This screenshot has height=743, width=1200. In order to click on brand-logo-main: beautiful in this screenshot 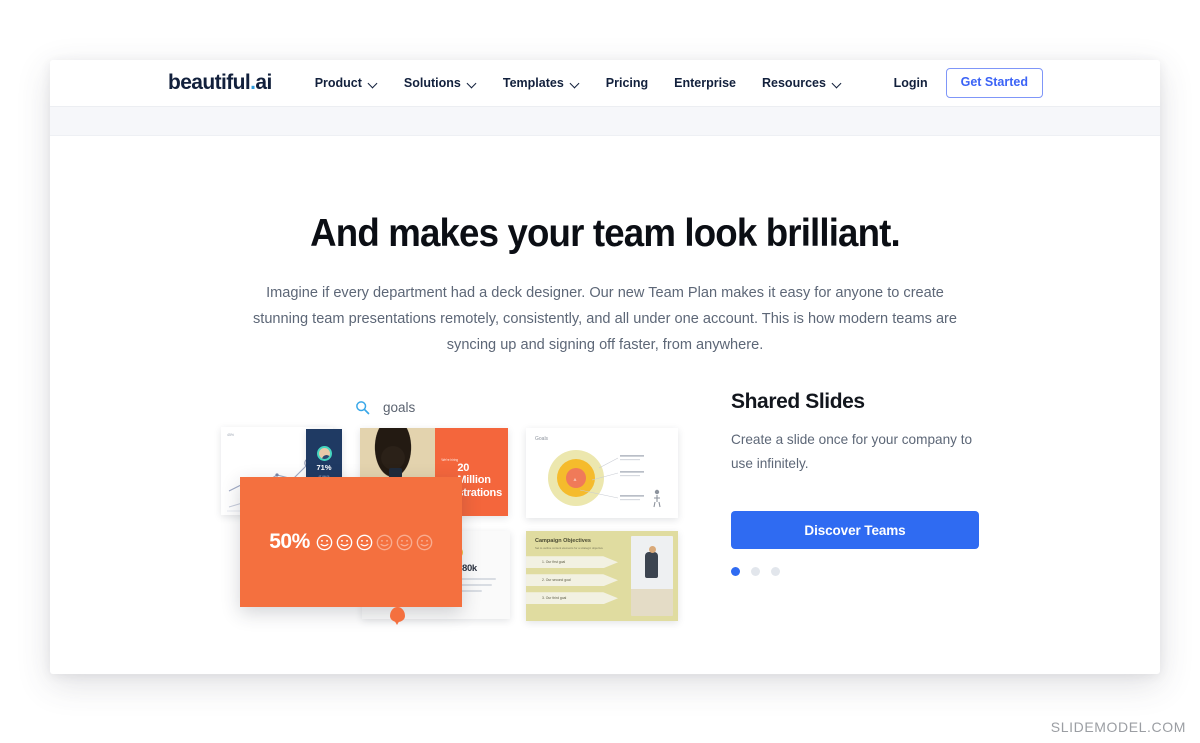, I will do `click(209, 82)`.